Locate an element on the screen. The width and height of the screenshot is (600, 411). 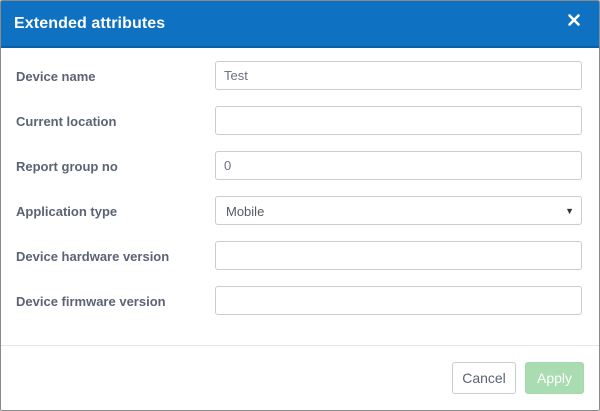
device-hardware-version-row: Device hardware version is located at coordinates (300, 257).